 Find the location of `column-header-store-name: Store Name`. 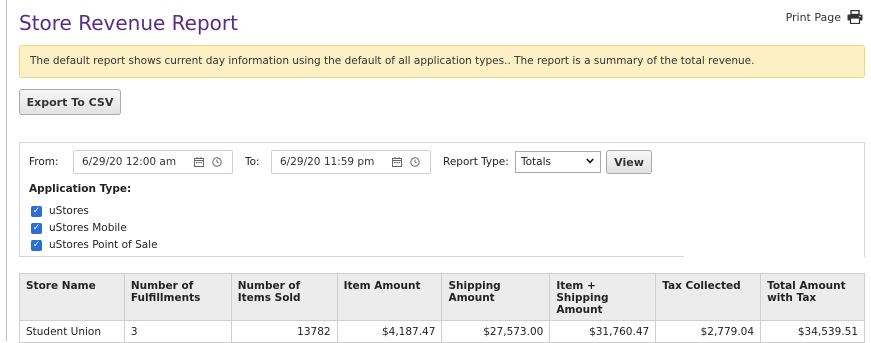

column-header-store-name: Store Name is located at coordinates (72, 297).